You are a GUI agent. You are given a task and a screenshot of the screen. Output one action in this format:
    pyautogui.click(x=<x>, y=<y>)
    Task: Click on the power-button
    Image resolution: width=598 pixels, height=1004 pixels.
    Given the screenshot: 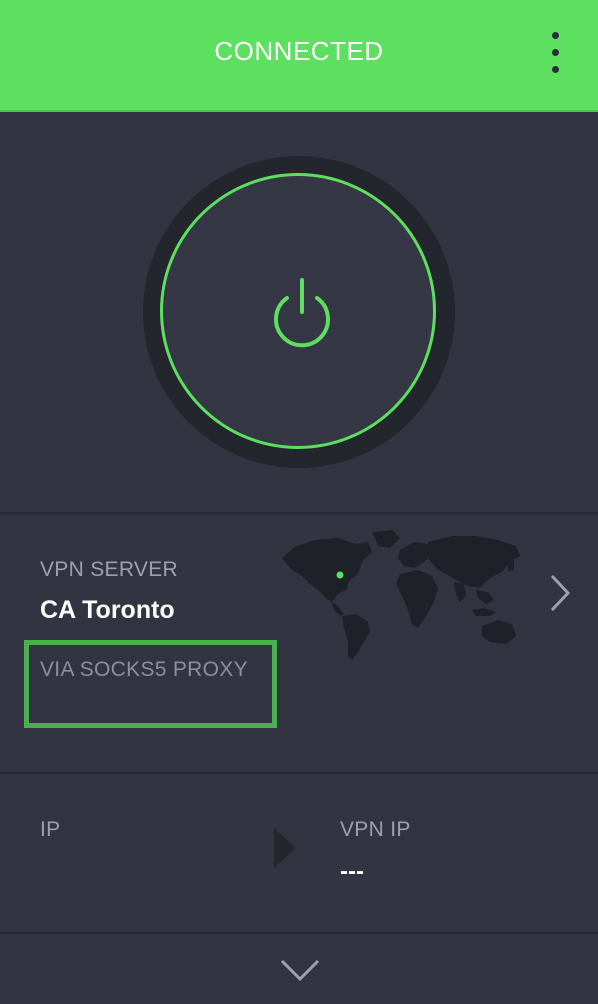 What is the action you would take?
    pyautogui.click(x=298, y=311)
    